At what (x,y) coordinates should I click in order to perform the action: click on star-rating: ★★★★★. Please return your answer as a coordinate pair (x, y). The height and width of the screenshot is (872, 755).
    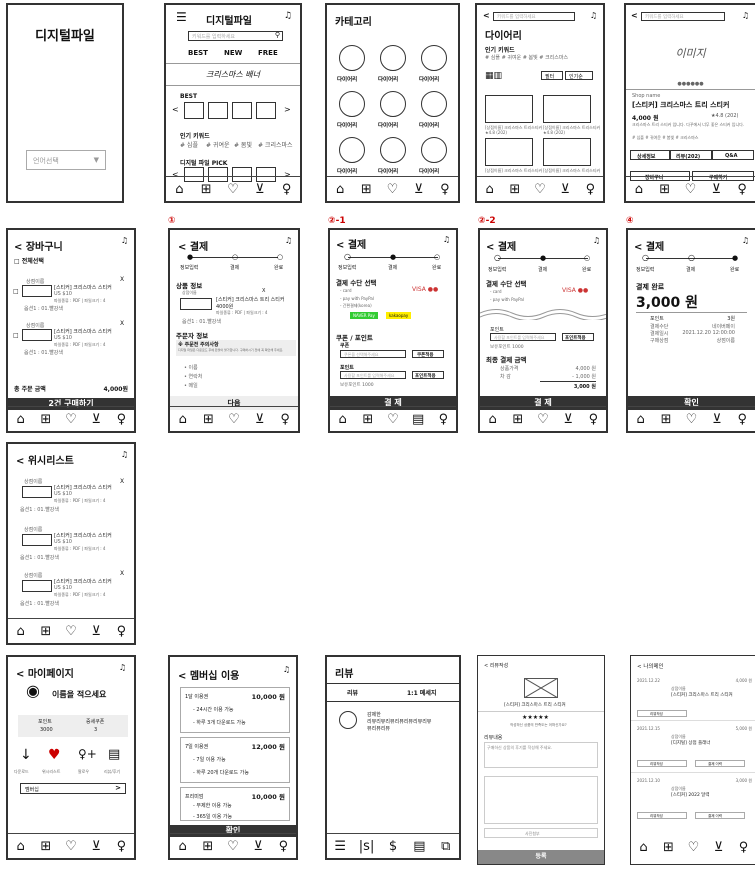
    Looking at the image, I should click on (535, 717).